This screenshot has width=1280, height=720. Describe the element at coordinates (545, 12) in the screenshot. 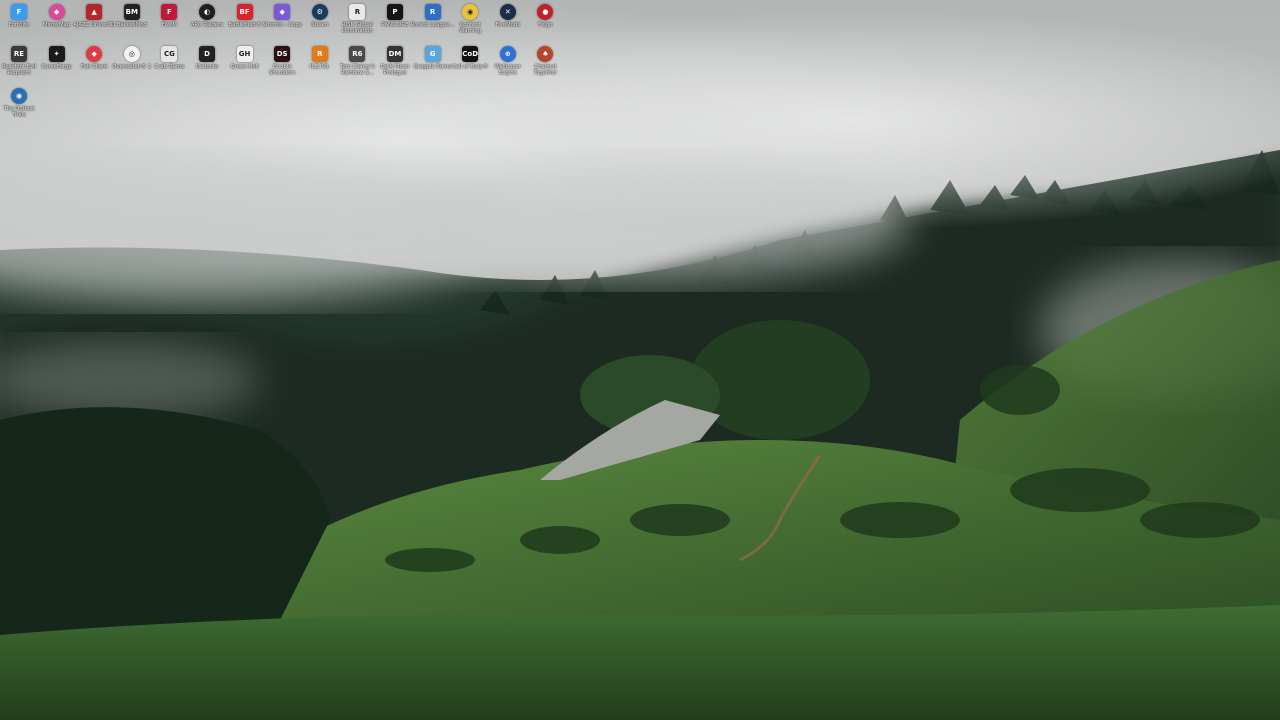

I see `feign-icon: ●` at that location.